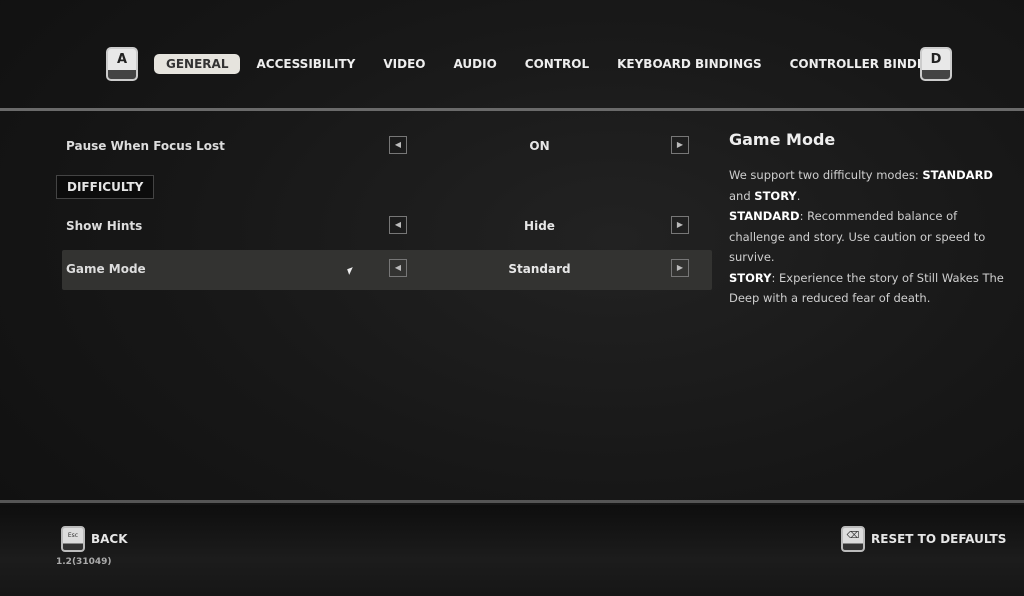 Image resolution: width=1024 pixels, height=596 pixels. I want to click on back-button: BACK, so click(109, 539).